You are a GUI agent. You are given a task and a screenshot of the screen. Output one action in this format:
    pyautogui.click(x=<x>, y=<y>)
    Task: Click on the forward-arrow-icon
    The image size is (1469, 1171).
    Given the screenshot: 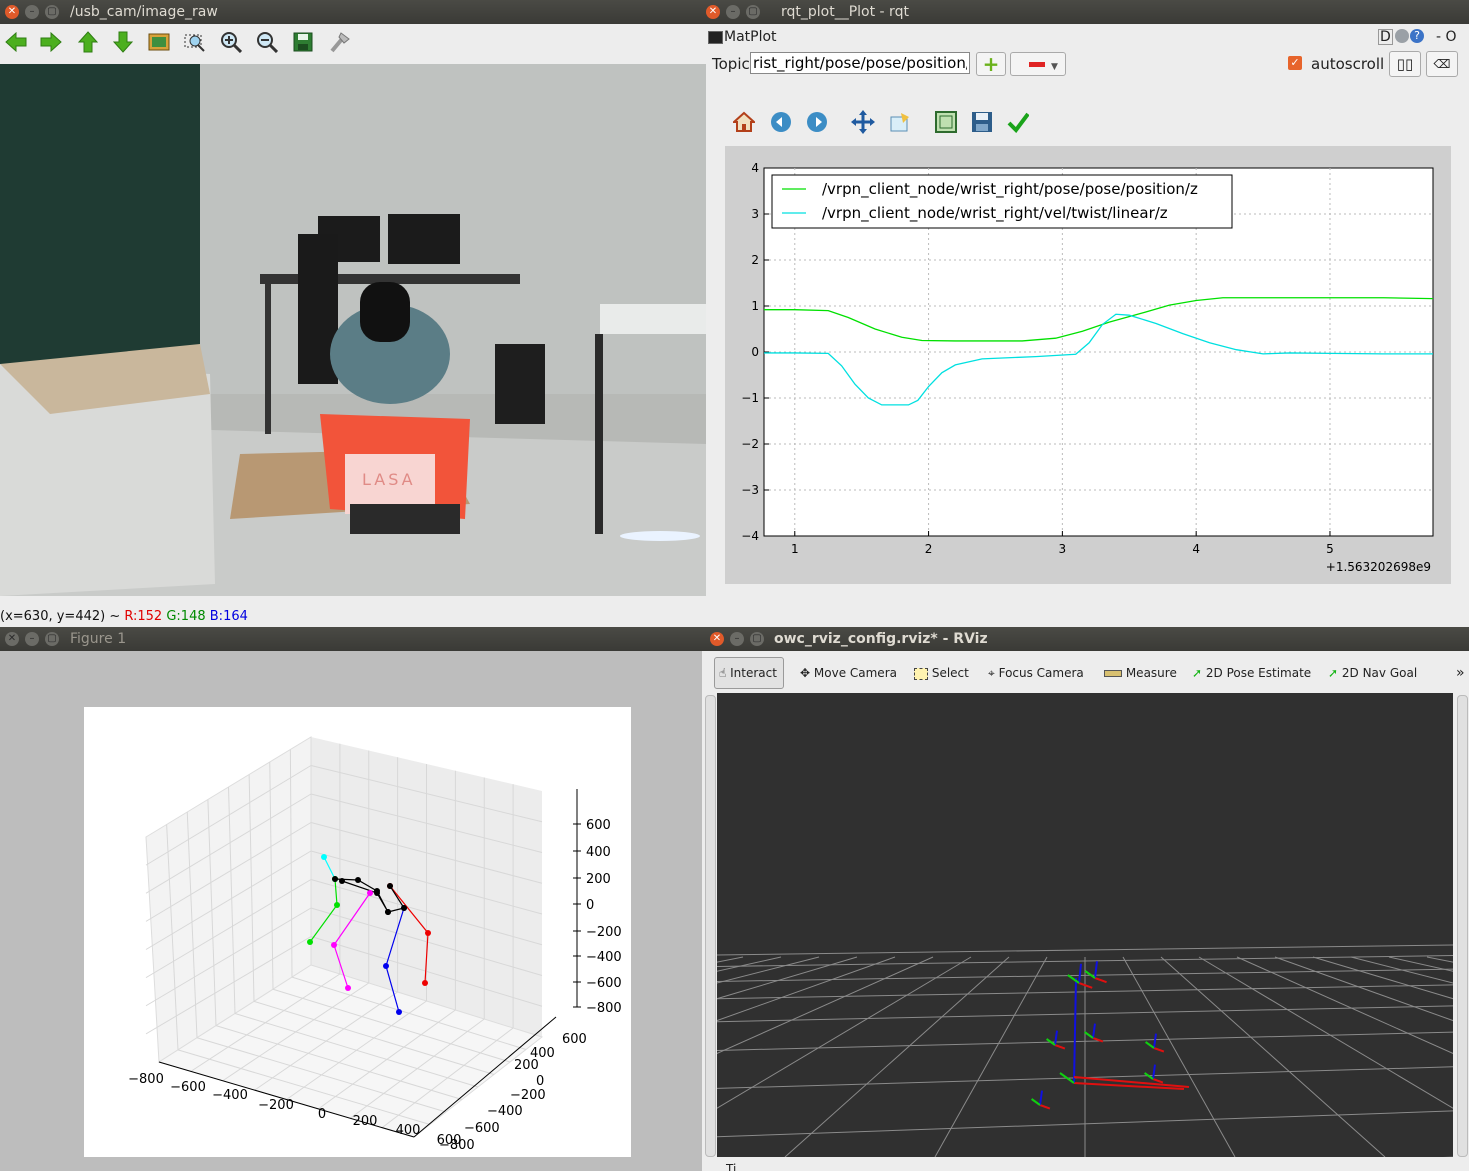 What is the action you would take?
    pyautogui.click(x=51, y=42)
    